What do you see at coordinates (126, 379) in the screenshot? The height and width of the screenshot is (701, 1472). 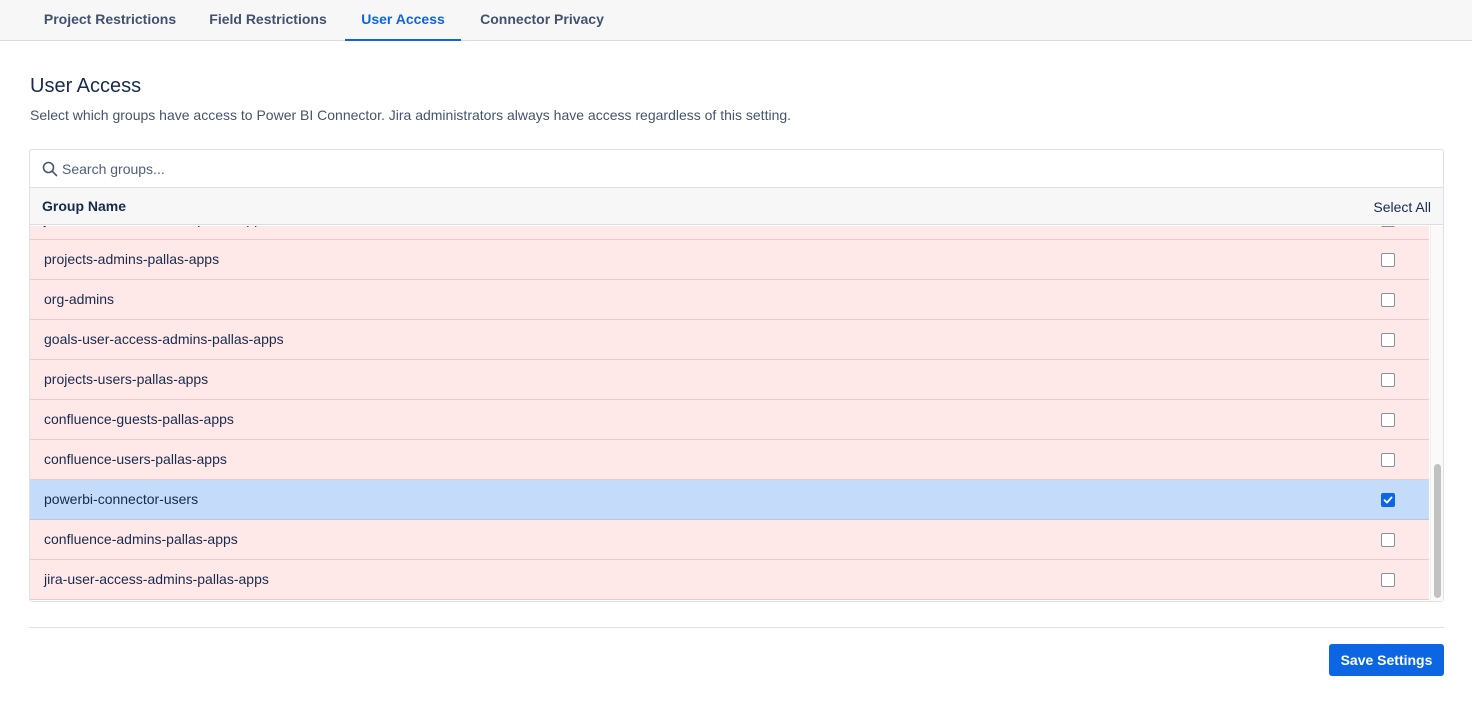 I see `group-name: projects-users-pallas-apps` at bounding box center [126, 379].